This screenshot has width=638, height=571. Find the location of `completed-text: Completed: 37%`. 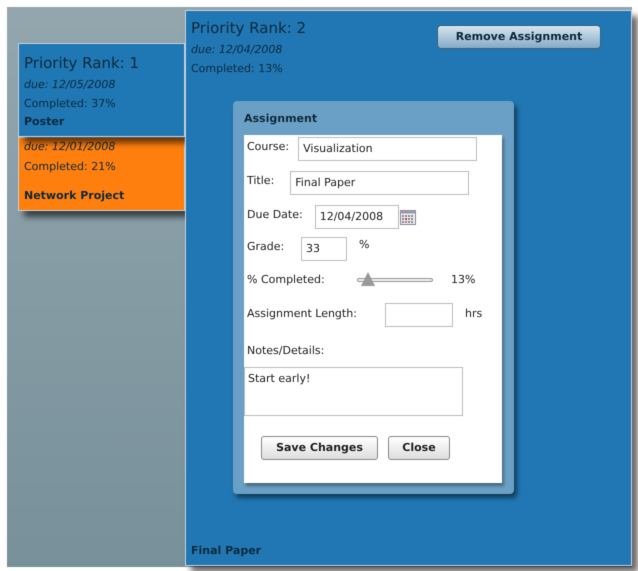

completed-text: Completed: 37% is located at coordinates (70, 104).